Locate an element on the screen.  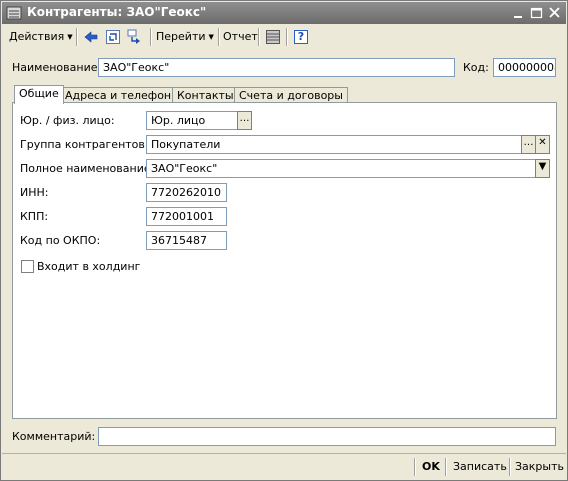
report-button: Отчет is located at coordinates (240, 37).